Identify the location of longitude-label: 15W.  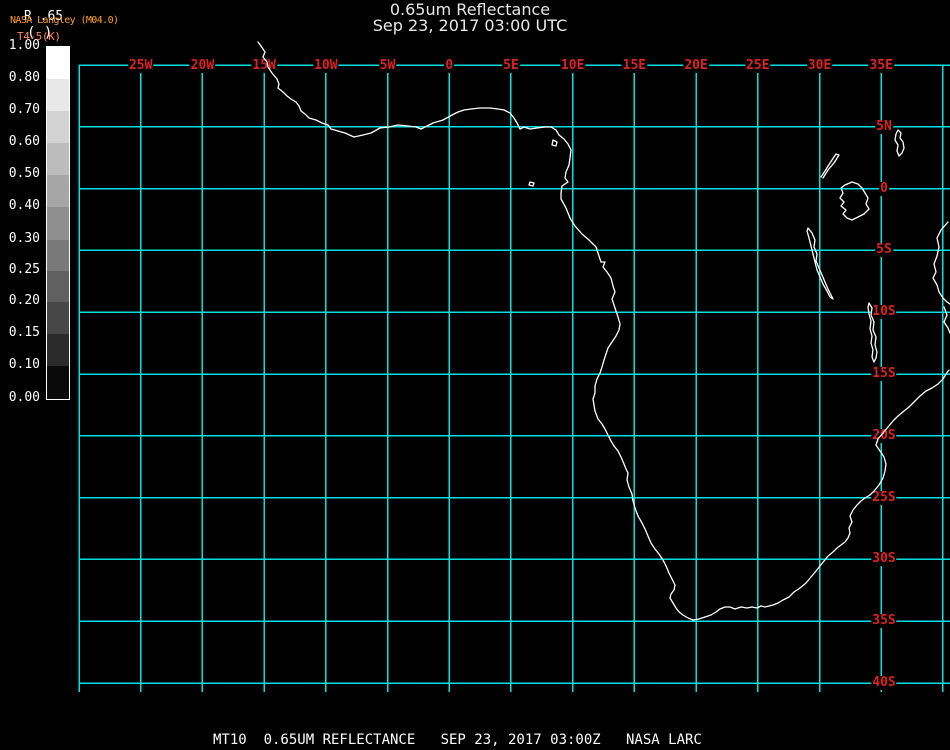
(264, 65).